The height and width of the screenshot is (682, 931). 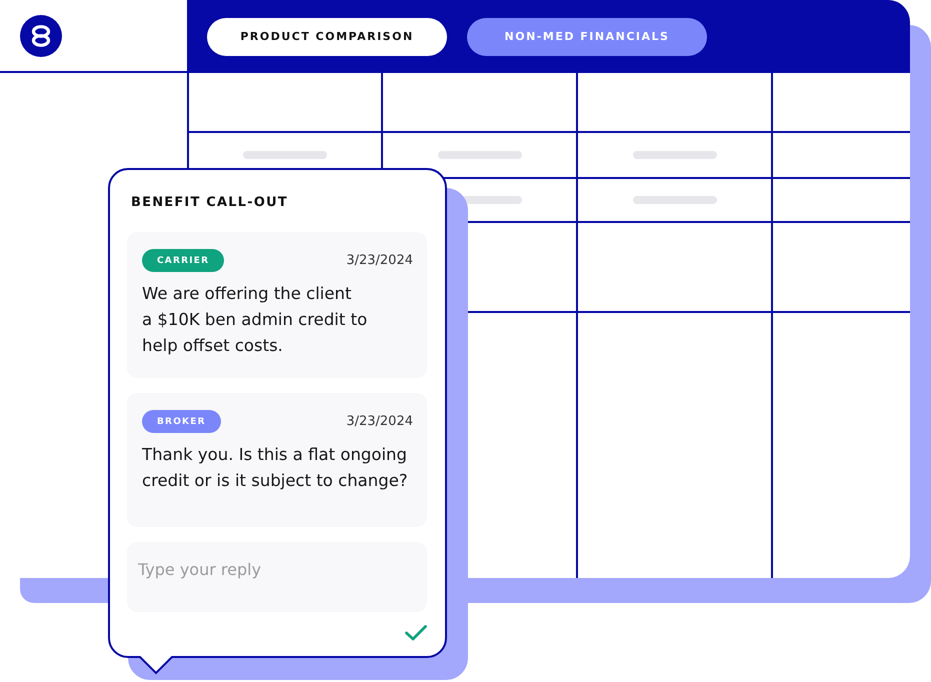 What do you see at coordinates (327, 37) in the screenshot?
I see `tab: PRODUCT COMPARISON` at bounding box center [327, 37].